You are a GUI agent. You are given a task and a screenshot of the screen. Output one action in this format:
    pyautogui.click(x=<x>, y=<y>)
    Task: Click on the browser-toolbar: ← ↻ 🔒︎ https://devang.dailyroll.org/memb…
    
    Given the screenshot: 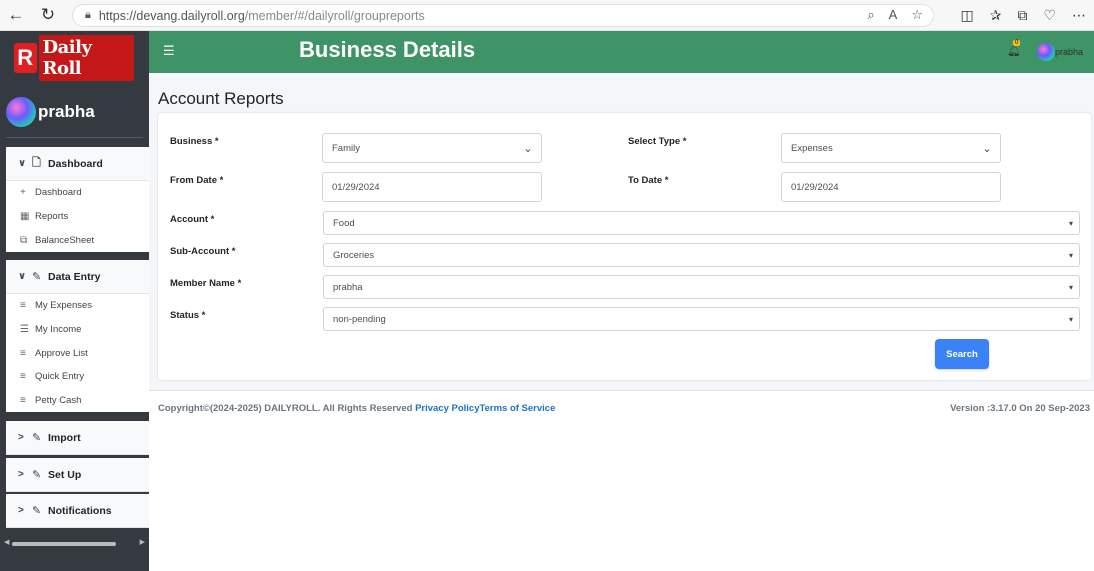 What is the action you would take?
    pyautogui.click(x=547, y=15)
    